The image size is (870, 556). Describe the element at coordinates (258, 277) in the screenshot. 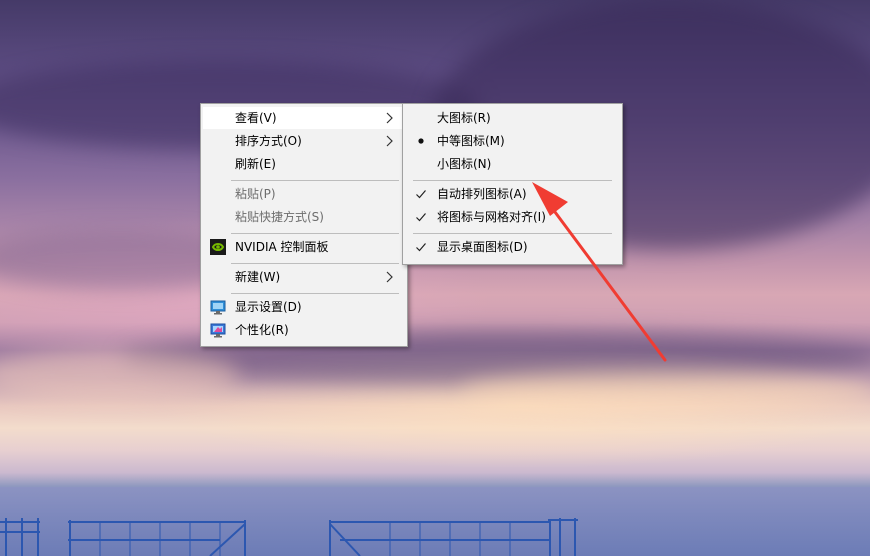

I see `menu-item-label: 新建(W)` at that location.